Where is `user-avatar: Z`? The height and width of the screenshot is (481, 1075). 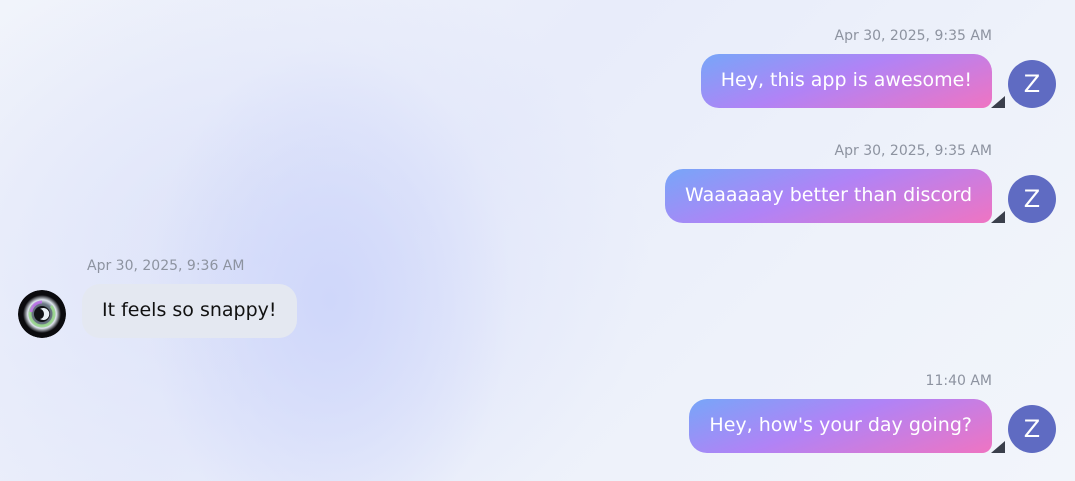
user-avatar: Z is located at coordinates (1032, 429).